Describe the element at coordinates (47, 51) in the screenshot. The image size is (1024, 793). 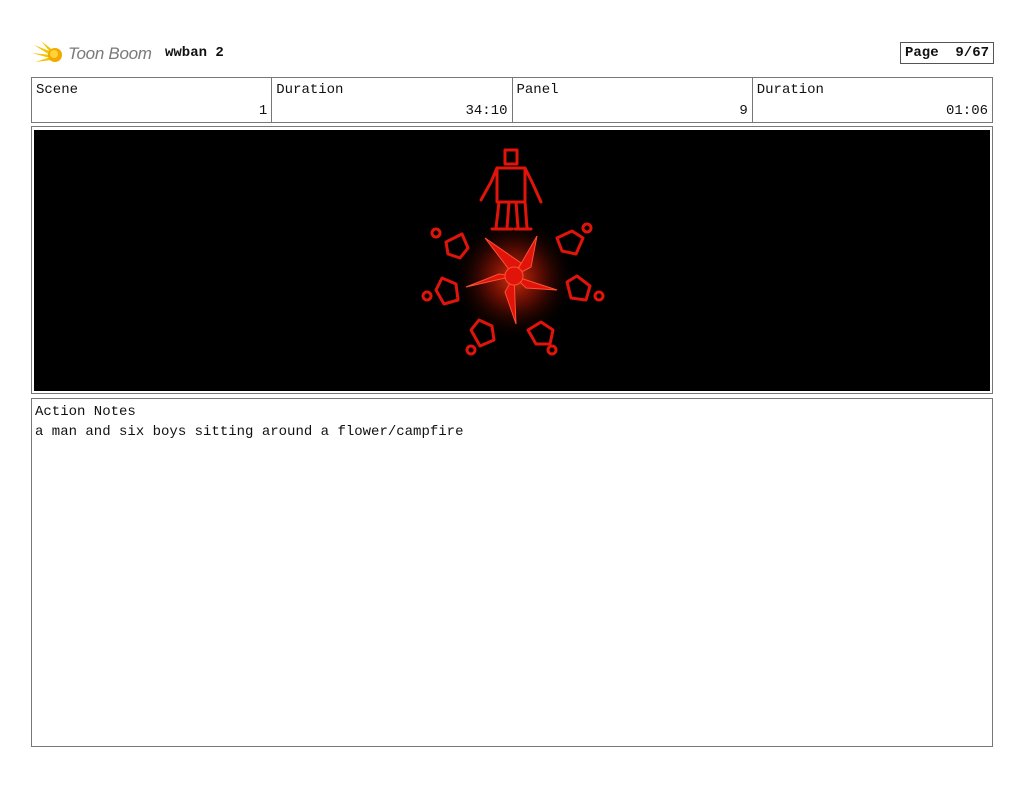
I see `starburst-icon` at that location.